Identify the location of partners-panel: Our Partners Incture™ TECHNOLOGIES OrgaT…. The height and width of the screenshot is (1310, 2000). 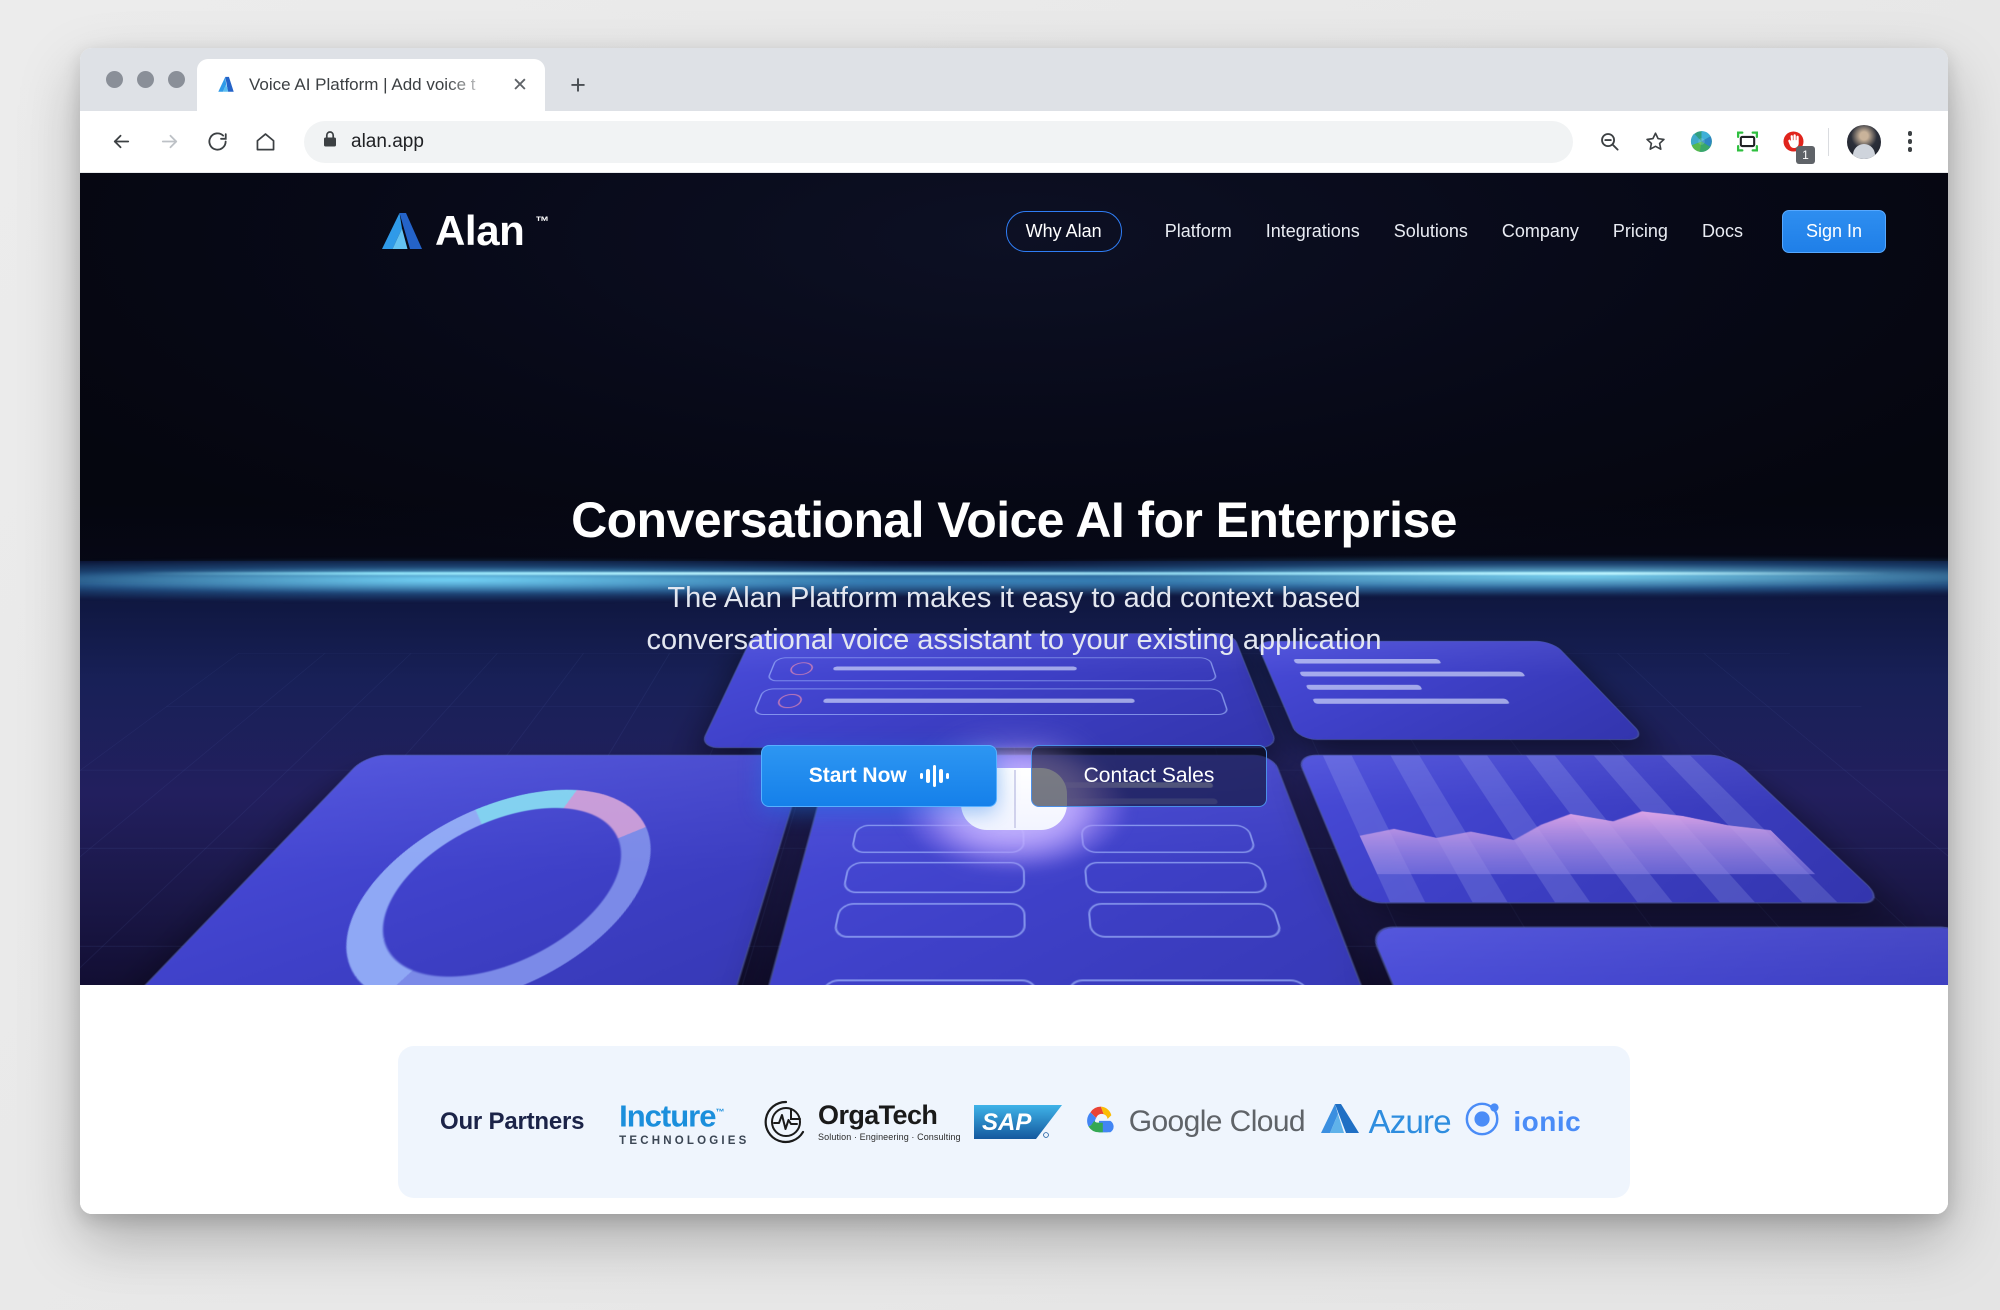
(1014, 1122).